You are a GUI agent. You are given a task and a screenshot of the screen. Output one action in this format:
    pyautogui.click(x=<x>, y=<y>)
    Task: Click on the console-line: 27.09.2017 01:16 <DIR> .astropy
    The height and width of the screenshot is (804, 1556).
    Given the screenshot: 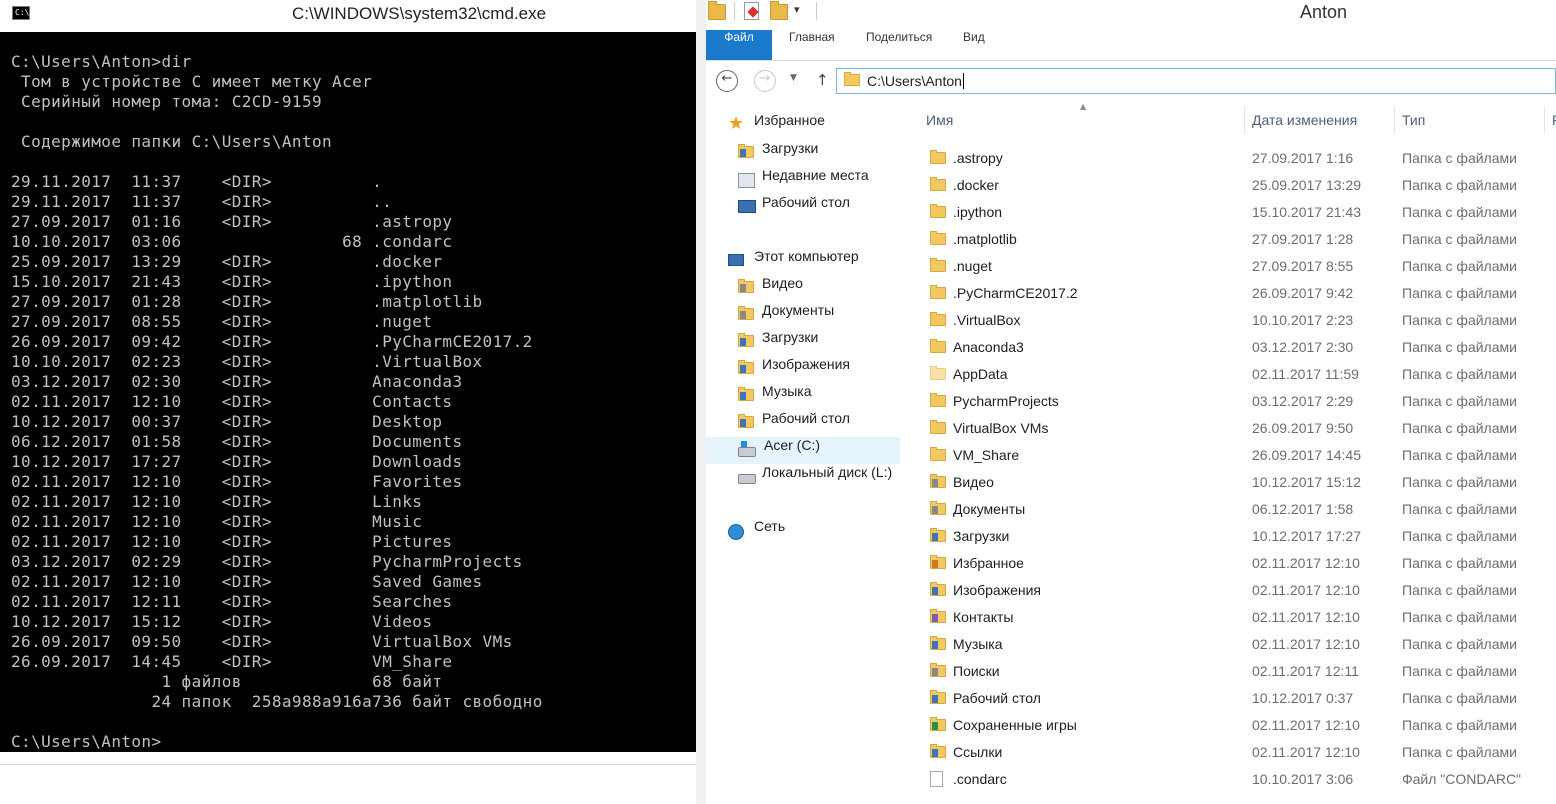 What is the action you would take?
    pyautogui.click(x=232, y=221)
    